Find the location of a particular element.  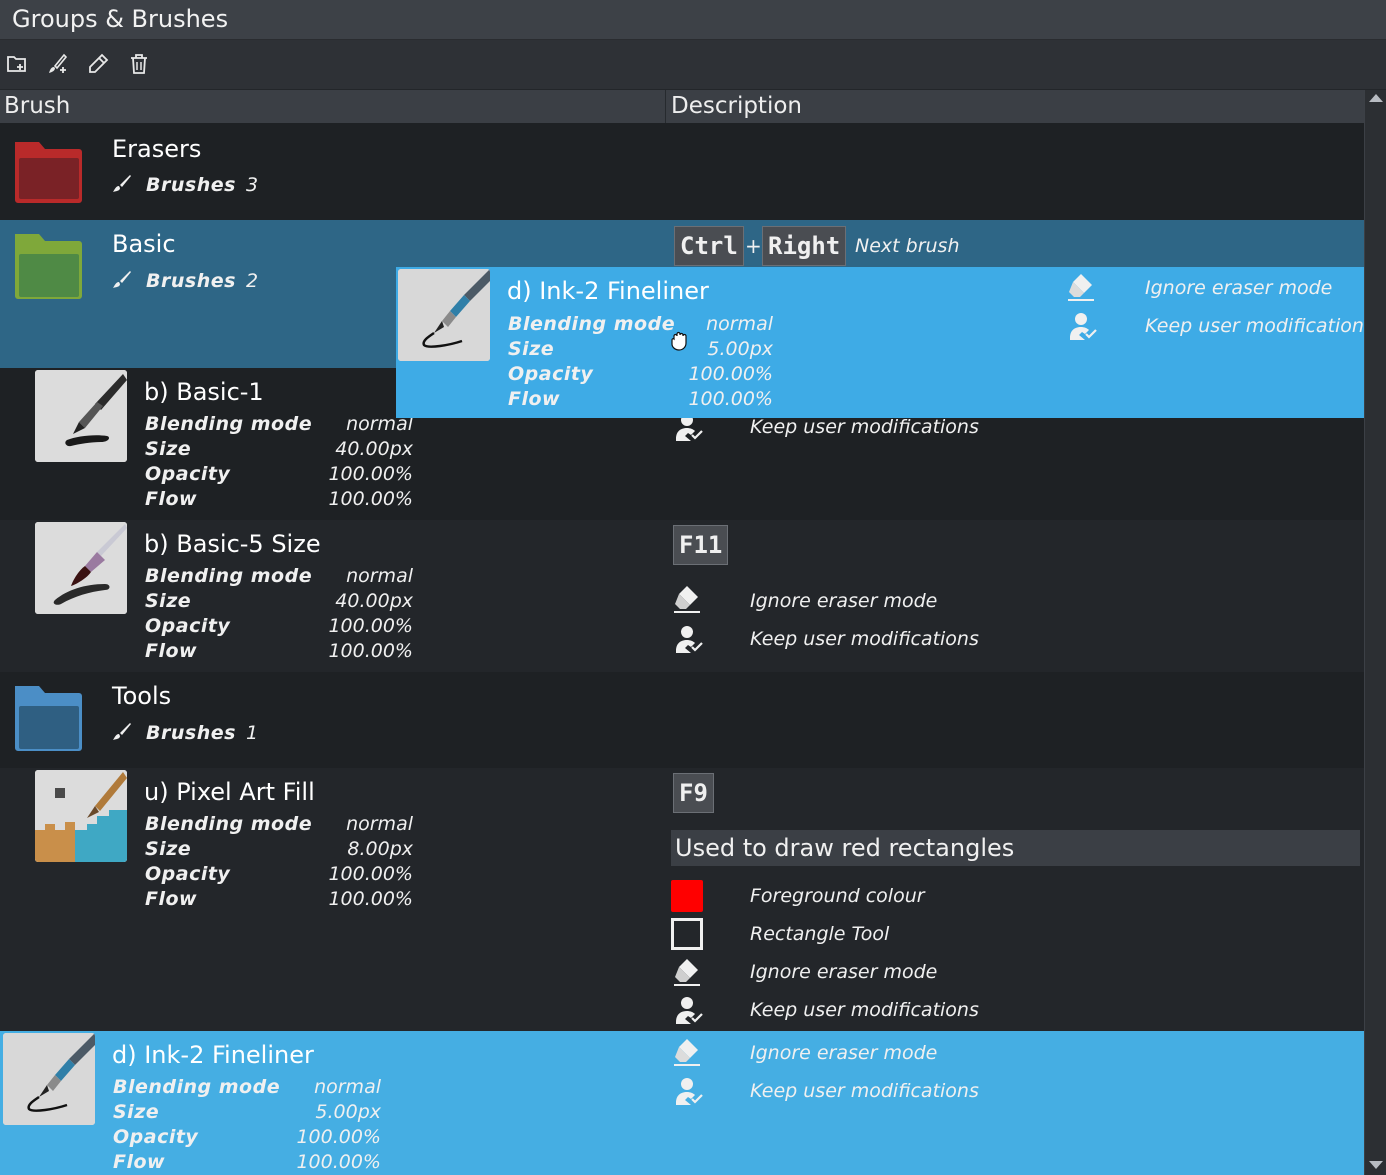

rectangle-tool-text: Rectangle Tool is located at coordinates (820, 934).